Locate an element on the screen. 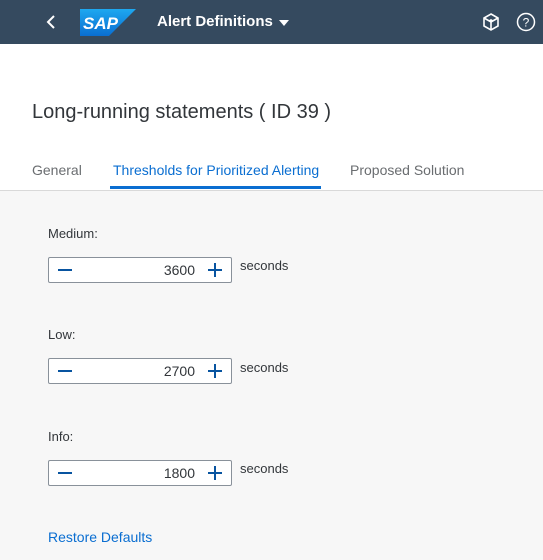 This screenshot has width=543, height=560. info-stepper: 1800 is located at coordinates (140, 473).